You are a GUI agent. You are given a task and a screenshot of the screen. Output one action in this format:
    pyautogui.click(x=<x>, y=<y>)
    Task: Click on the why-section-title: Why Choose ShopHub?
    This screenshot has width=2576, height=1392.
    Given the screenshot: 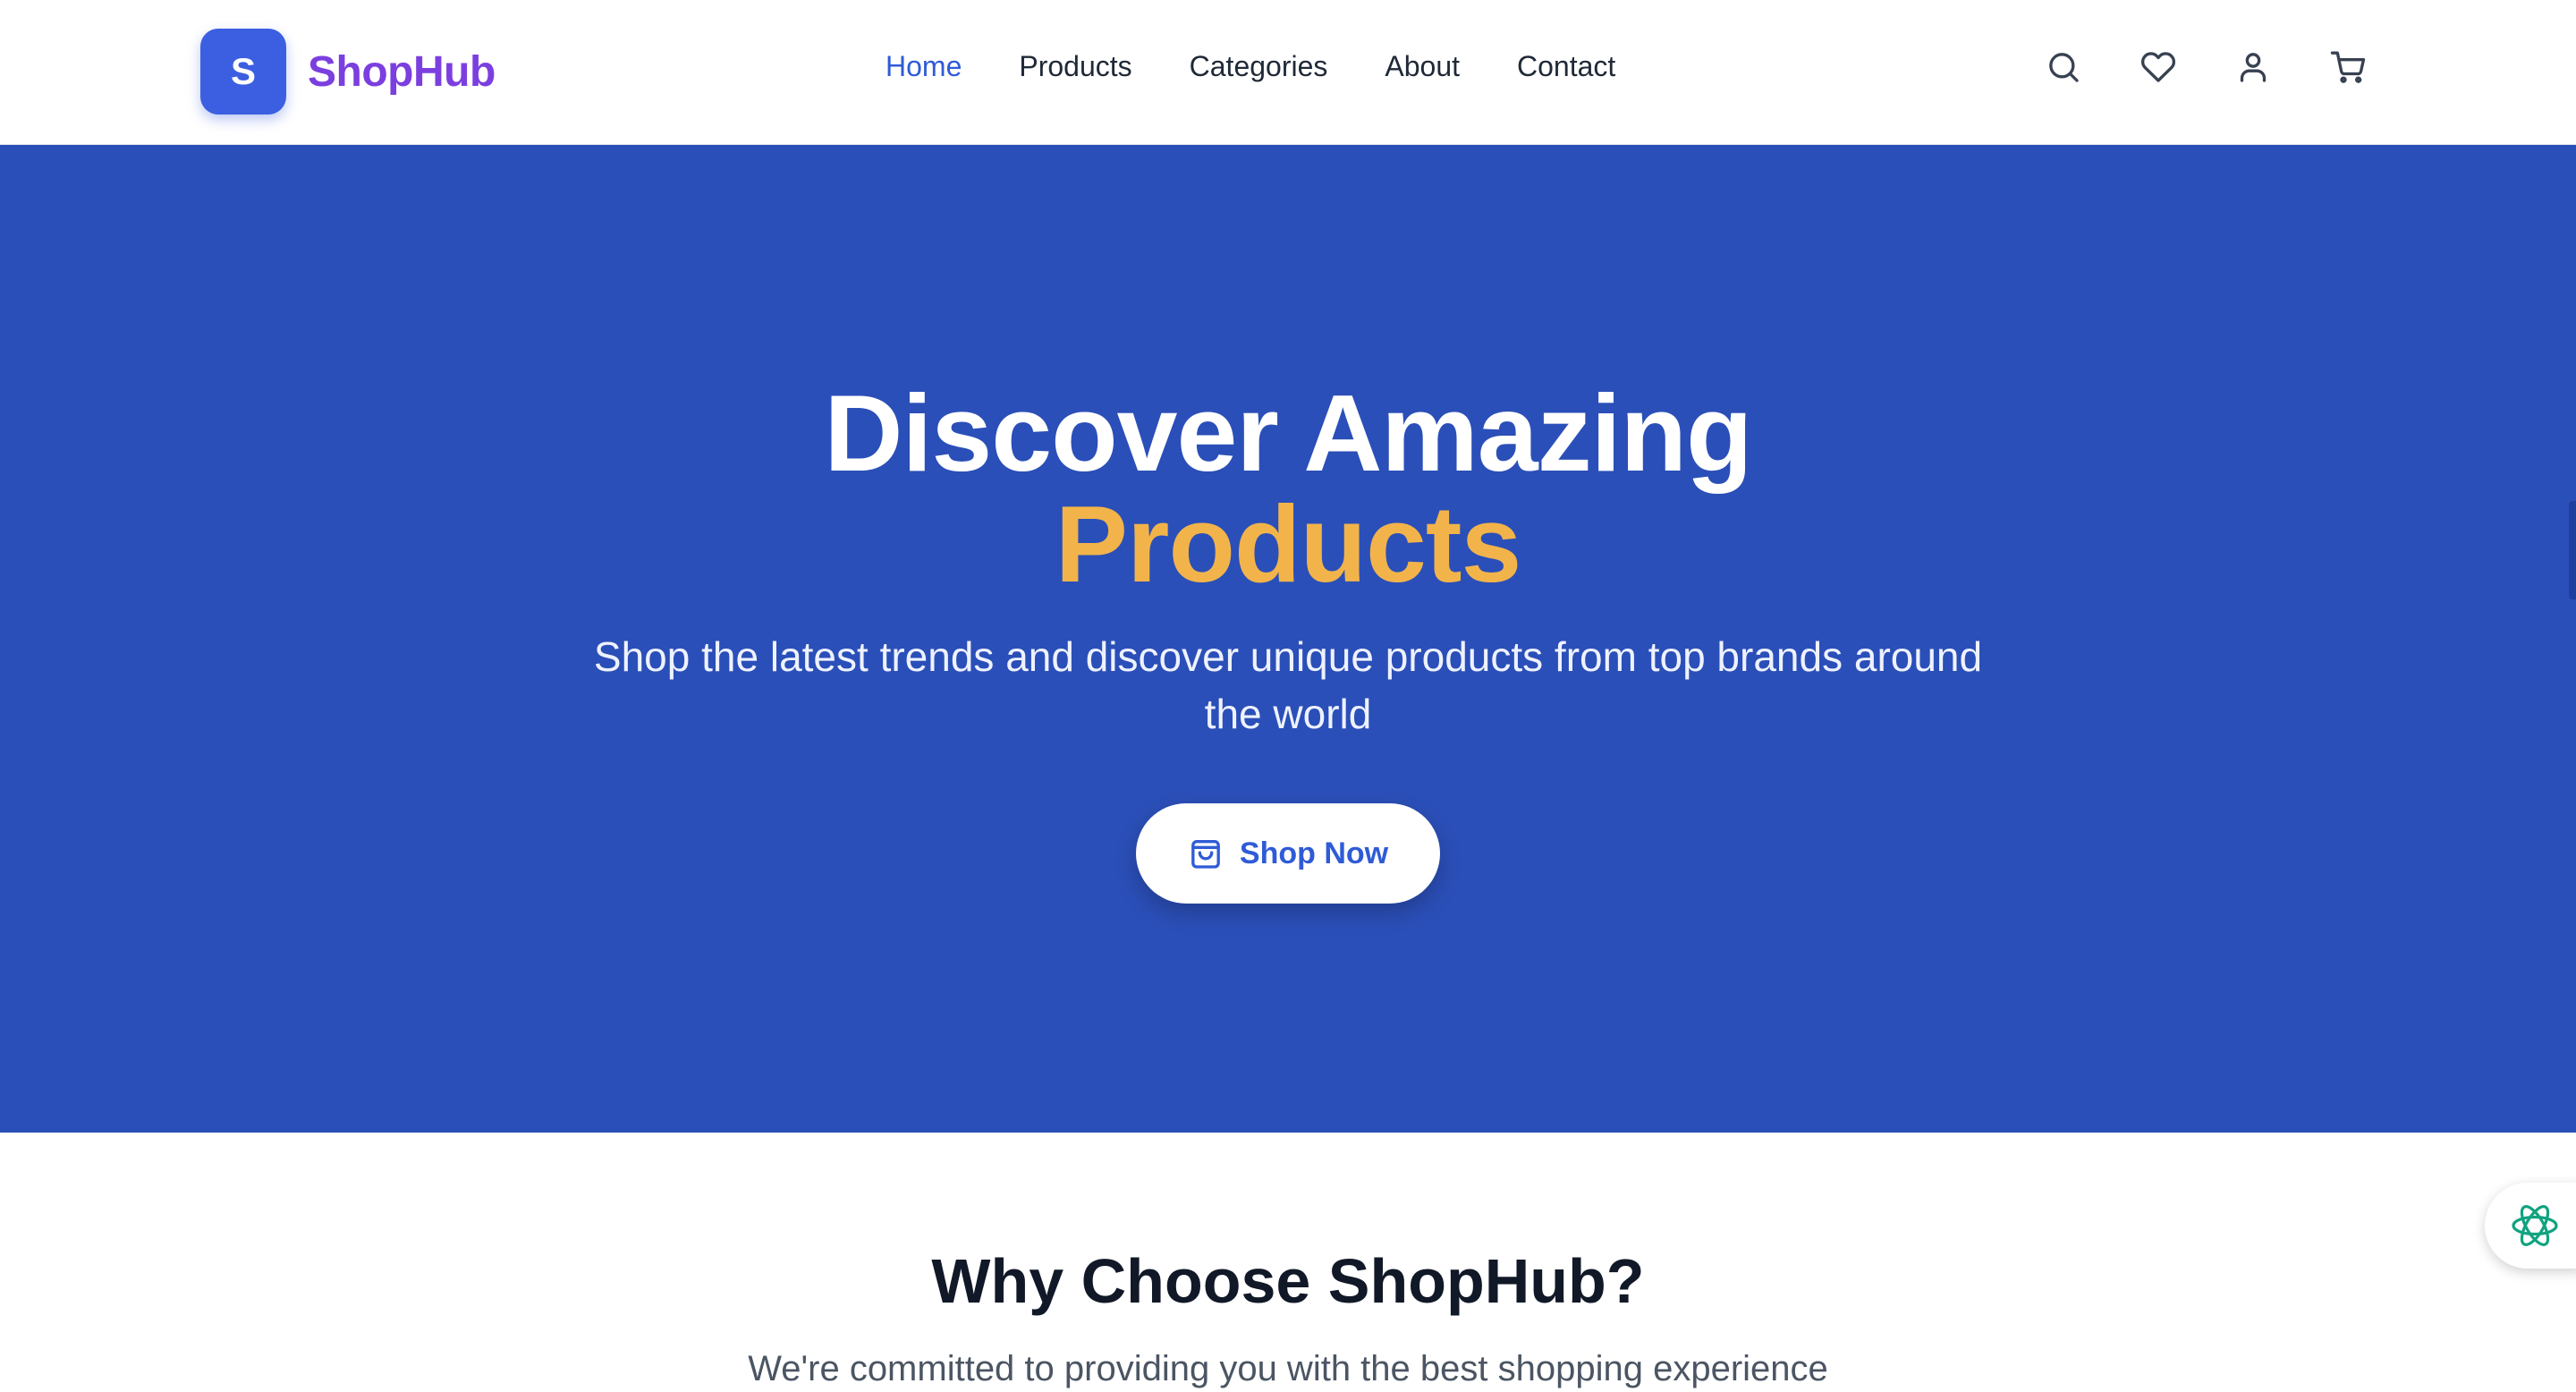 What is the action you would take?
    pyautogui.click(x=1288, y=1281)
    